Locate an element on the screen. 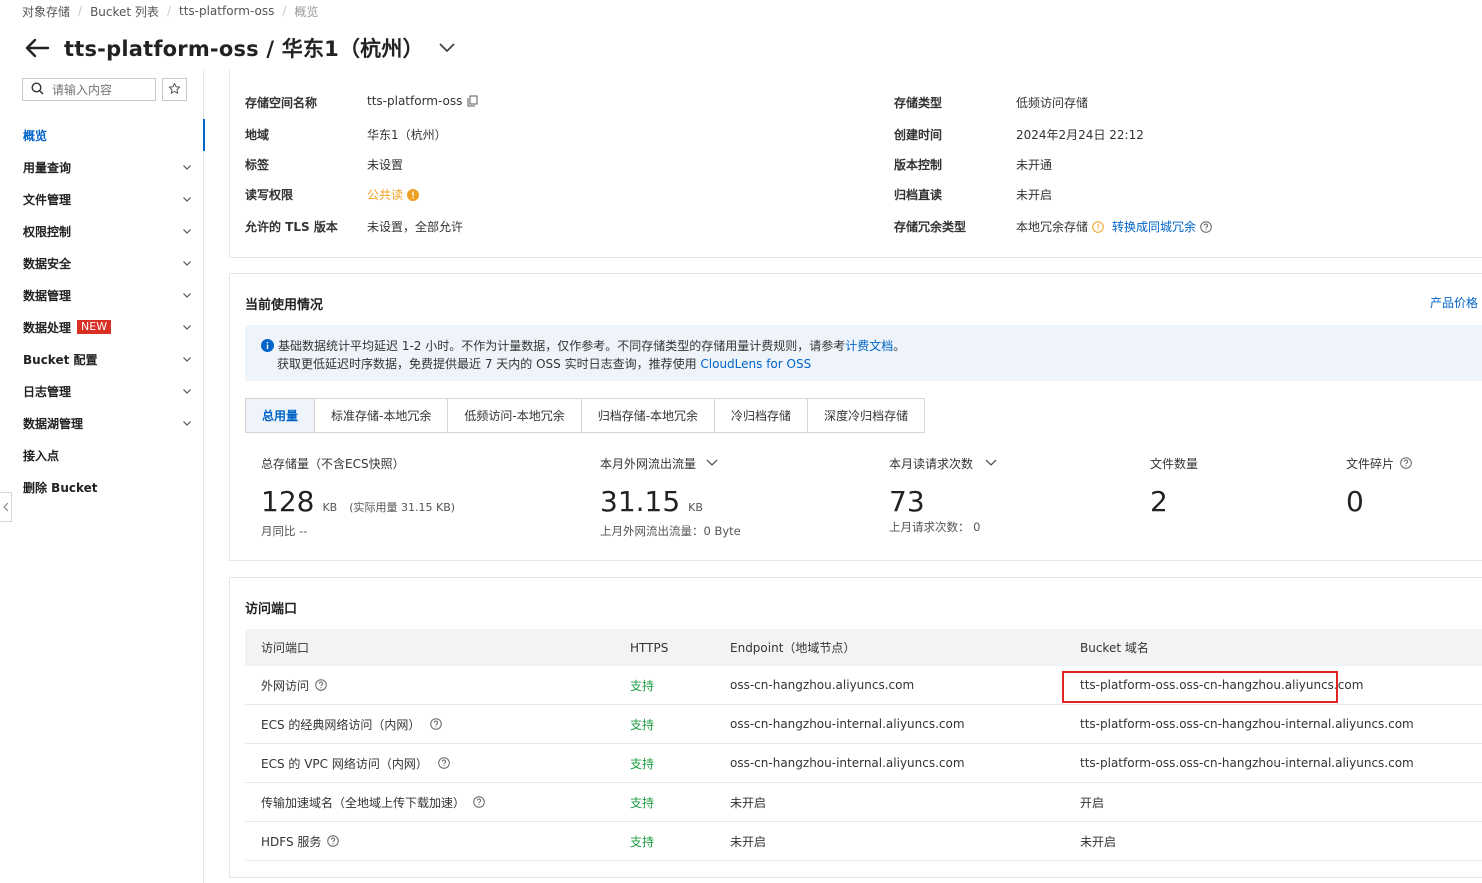 This screenshot has width=1482, height=883. breadcrumb-item-bucket-list: Bucket 列表 is located at coordinates (124, 11).